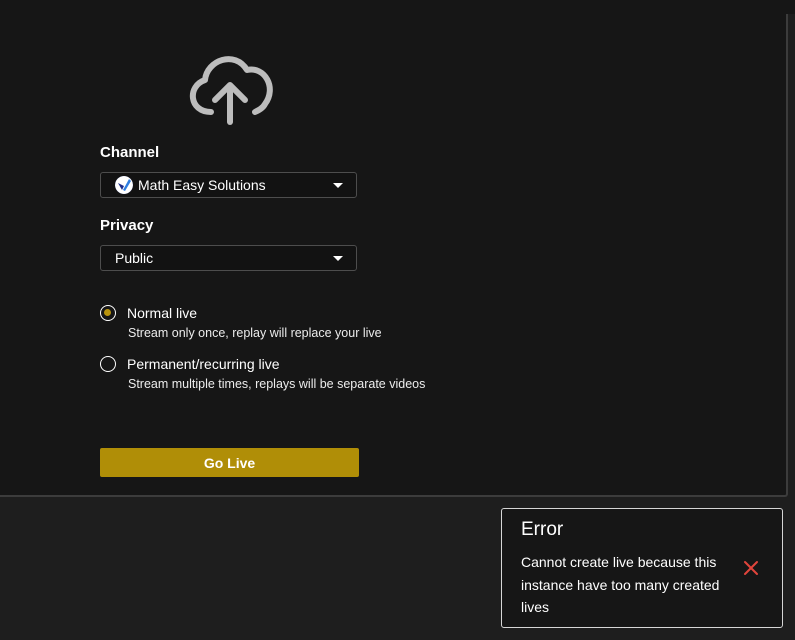 This screenshot has width=795, height=640. Describe the element at coordinates (231, 90) in the screenshot. I see `cloud-upload-icon` at that location.